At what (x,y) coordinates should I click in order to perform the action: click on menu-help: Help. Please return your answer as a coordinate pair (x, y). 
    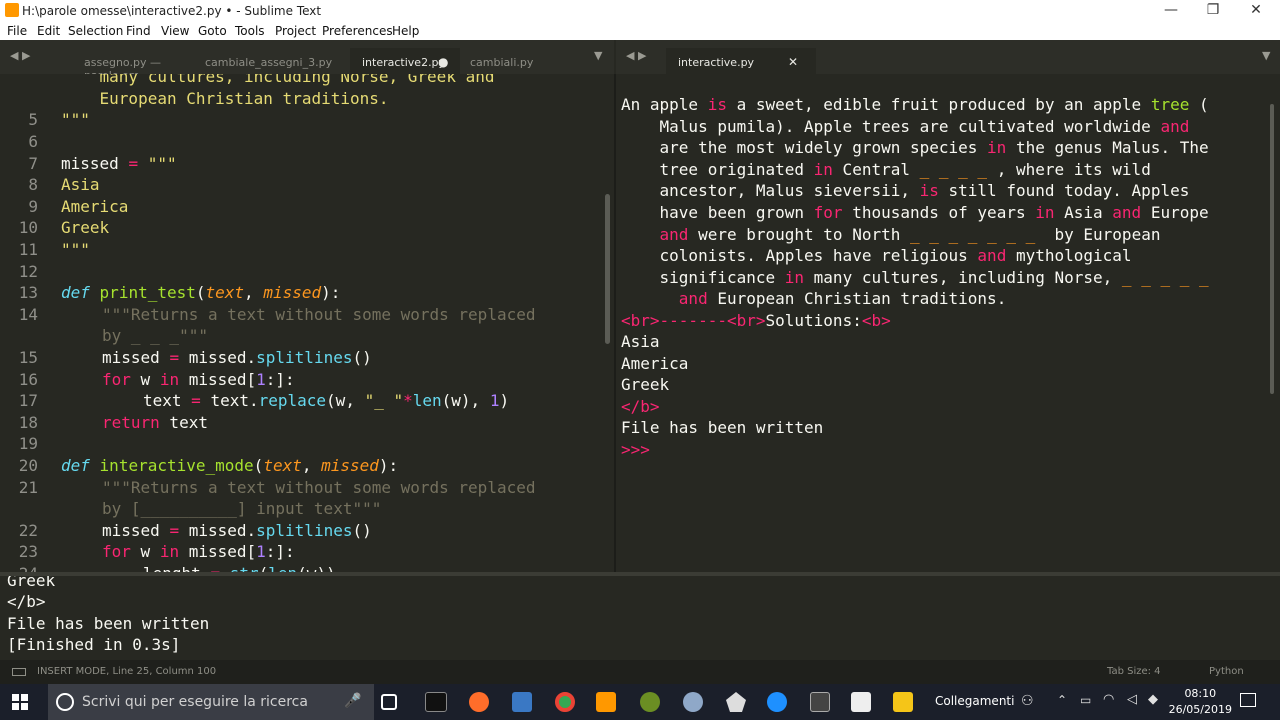
    Looking at the image, I should click on (405, 31).